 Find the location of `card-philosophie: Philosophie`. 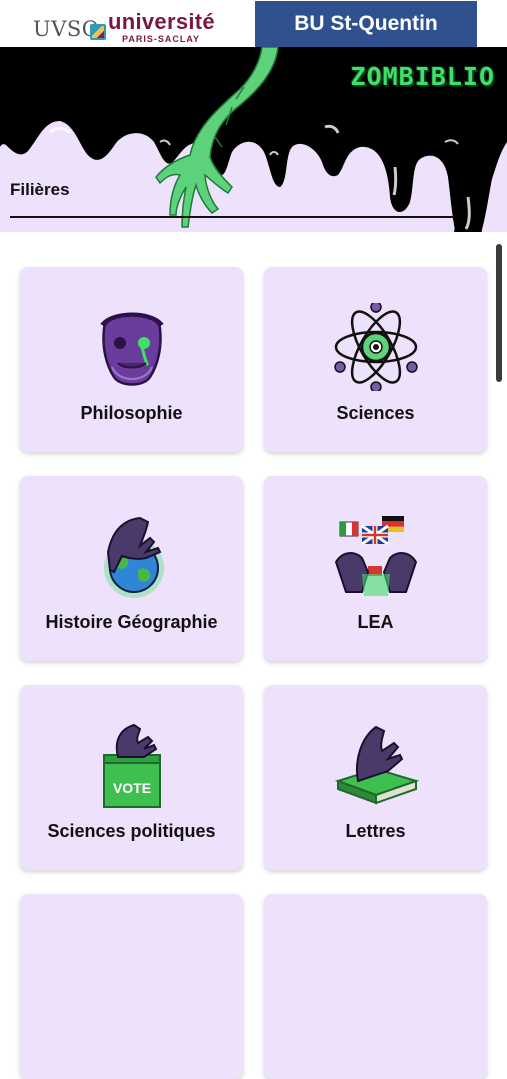

card-philosophie: Philosophie is located at coordinates (131, 359).